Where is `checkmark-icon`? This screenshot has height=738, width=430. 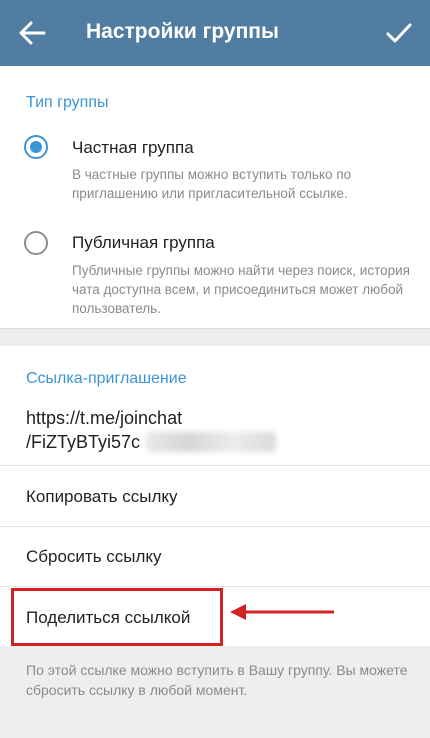 checkmark-icon is located at coordinates (399, 33).